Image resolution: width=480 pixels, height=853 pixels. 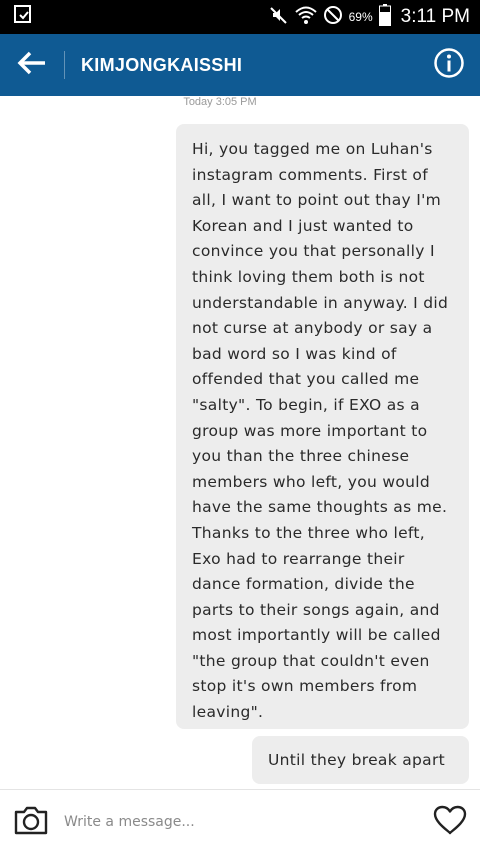 I want to click on message-composer, so click(x=240, y=821).